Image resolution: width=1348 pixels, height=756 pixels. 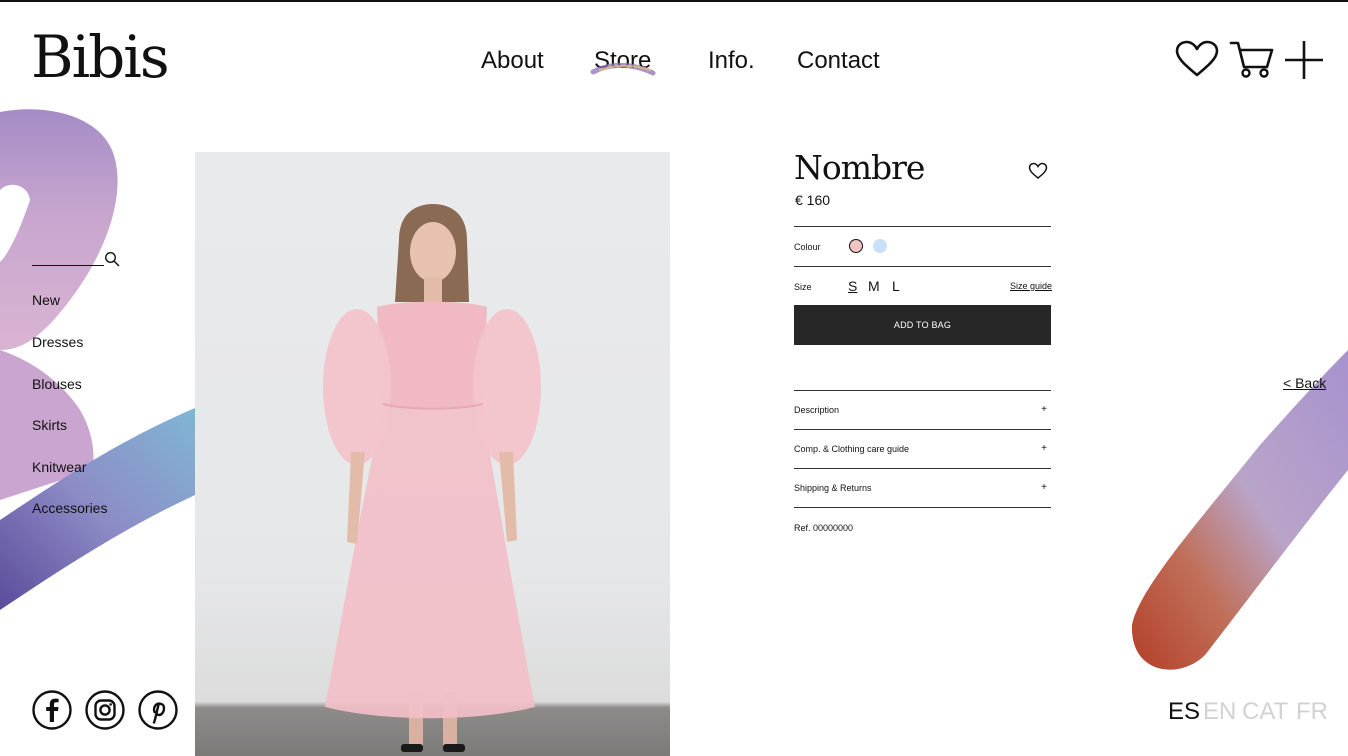 I want to click on cart-icon, so click(x=1252, y=60).